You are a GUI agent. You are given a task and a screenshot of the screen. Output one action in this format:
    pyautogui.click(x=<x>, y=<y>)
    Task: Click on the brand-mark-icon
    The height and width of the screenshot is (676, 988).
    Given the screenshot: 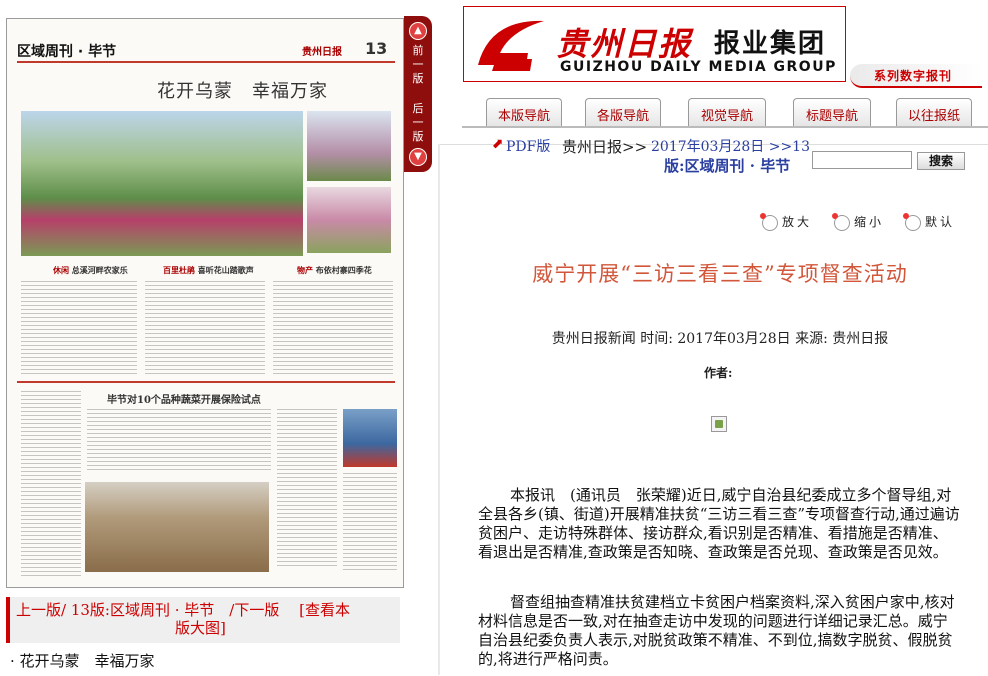 What is the action you would take?
    pyautogui.click(x=511, y=45)
    